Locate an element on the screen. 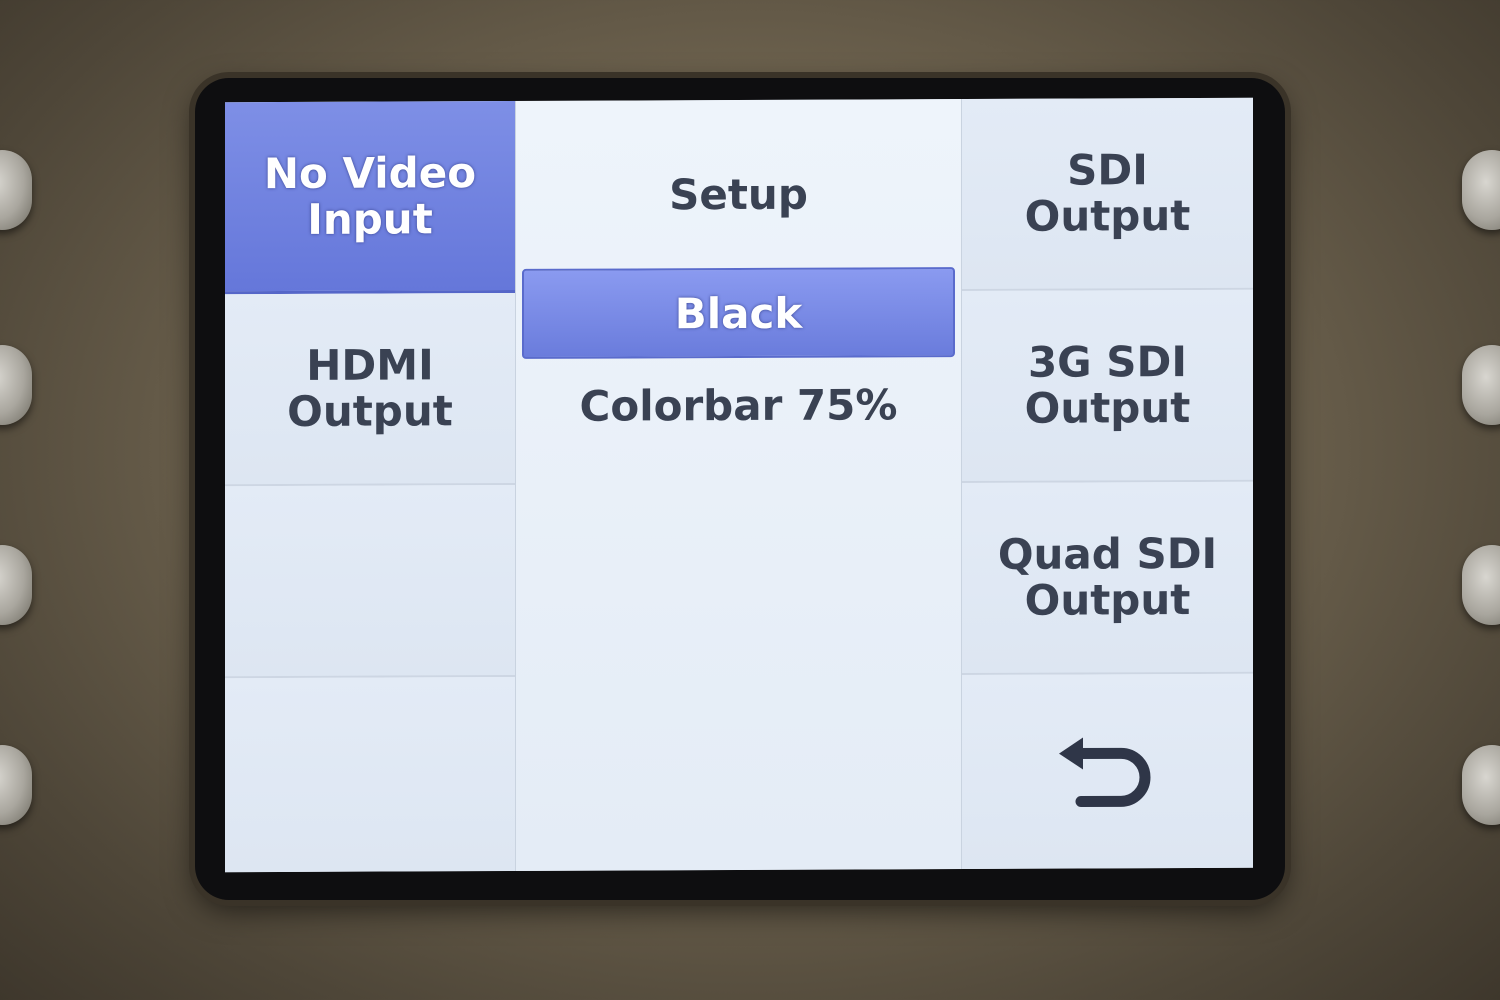 The width and height of the screenshot is (1500, 1000). menu-item-3g-sdi-output: 3G SDI Output is located at coordinates (1107, 386).